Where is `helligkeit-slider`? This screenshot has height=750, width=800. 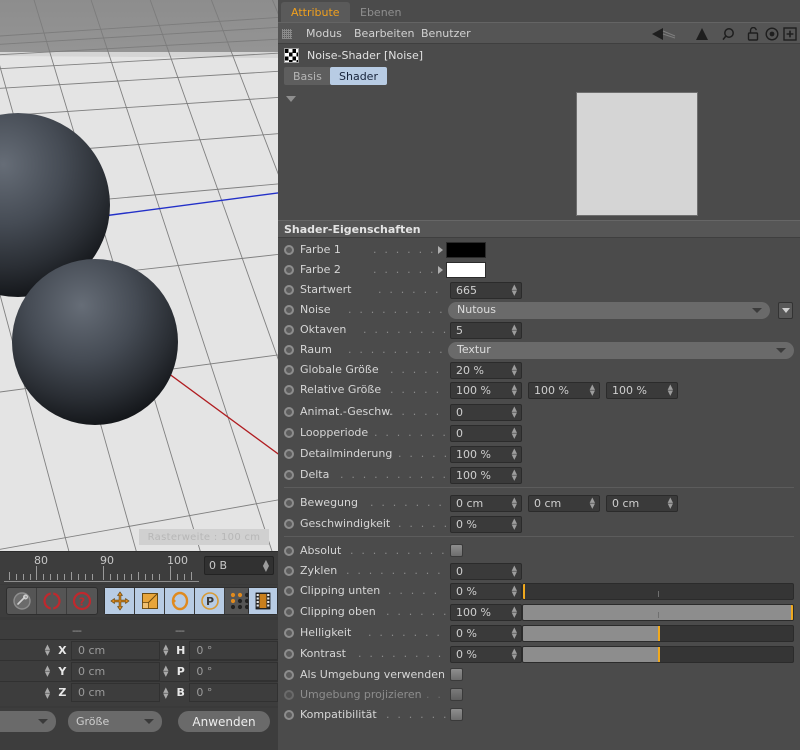
helligkeit-slider is located at coordinates (658, 633).